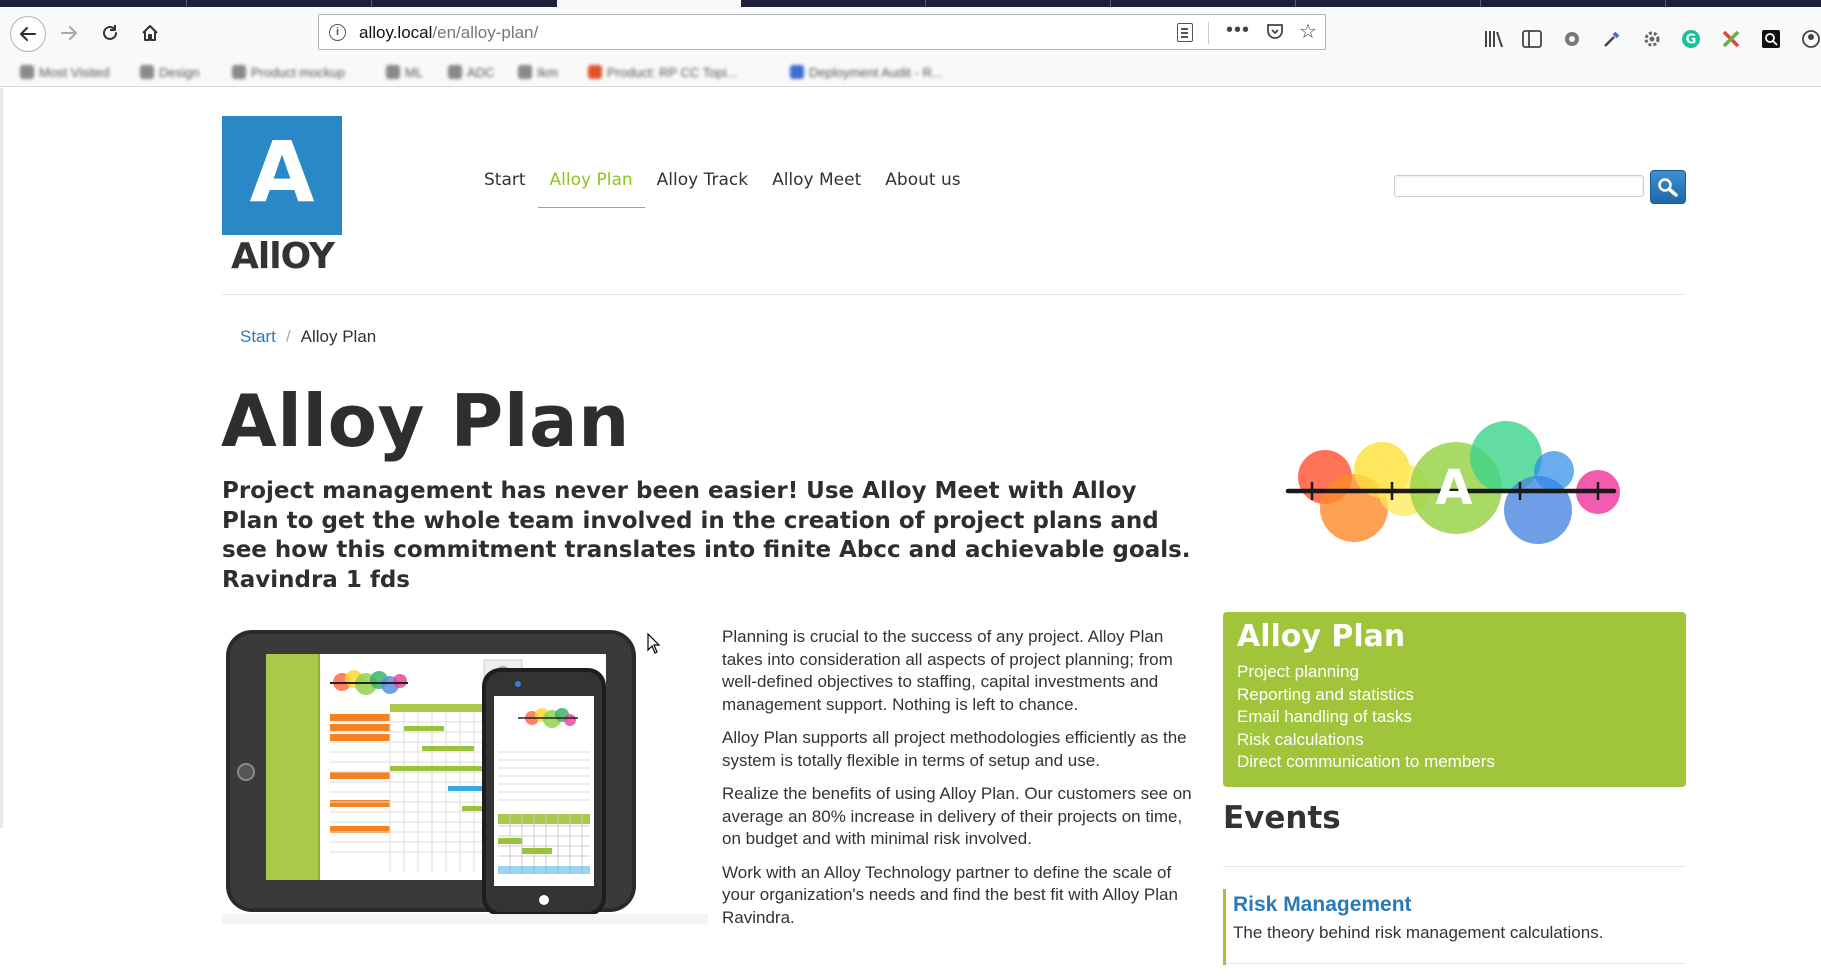 Image resolution: width=1821 pixels, height=976 pixels. Describe the element at coordinates (1185, 32) in the screenshot. I see `reader-view-icon` at that location.